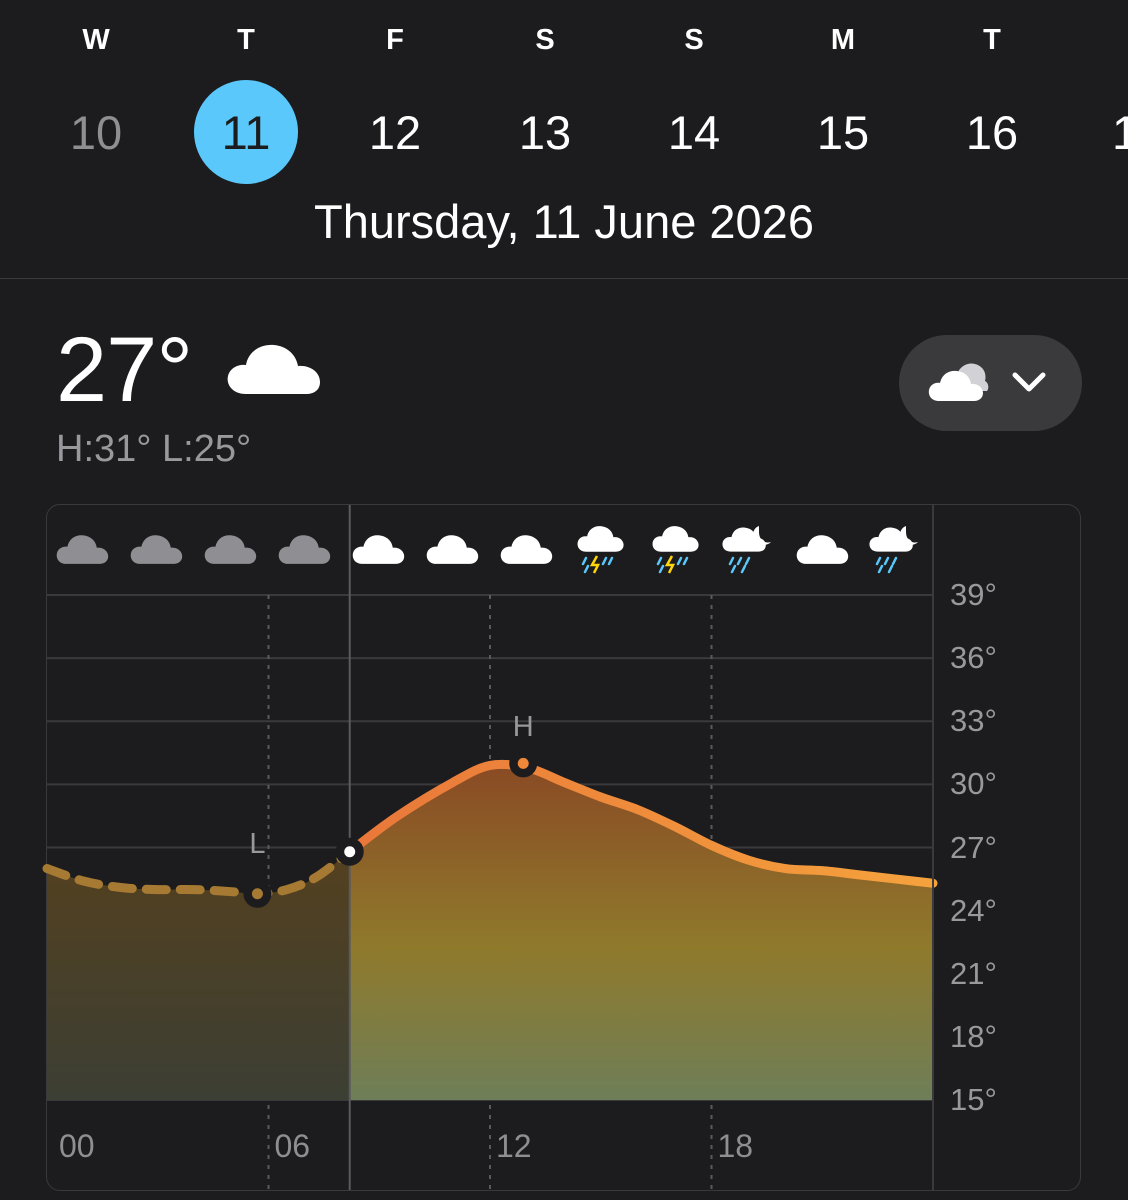  What do you see at coordinates (523, 727) in the screenshot?
I see `high-label: H` at bounding box center [523, 727].